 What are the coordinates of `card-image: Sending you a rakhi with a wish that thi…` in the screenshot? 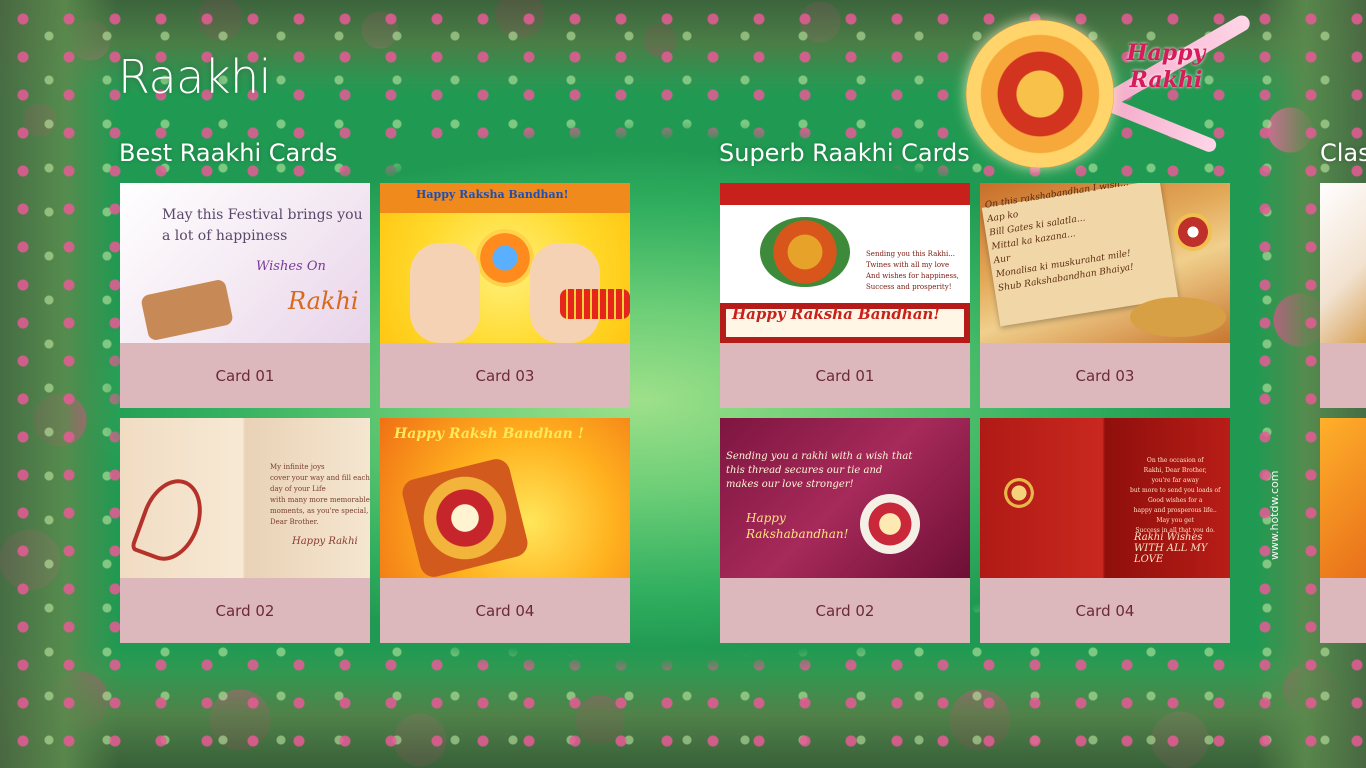 It's located at (845, 498).